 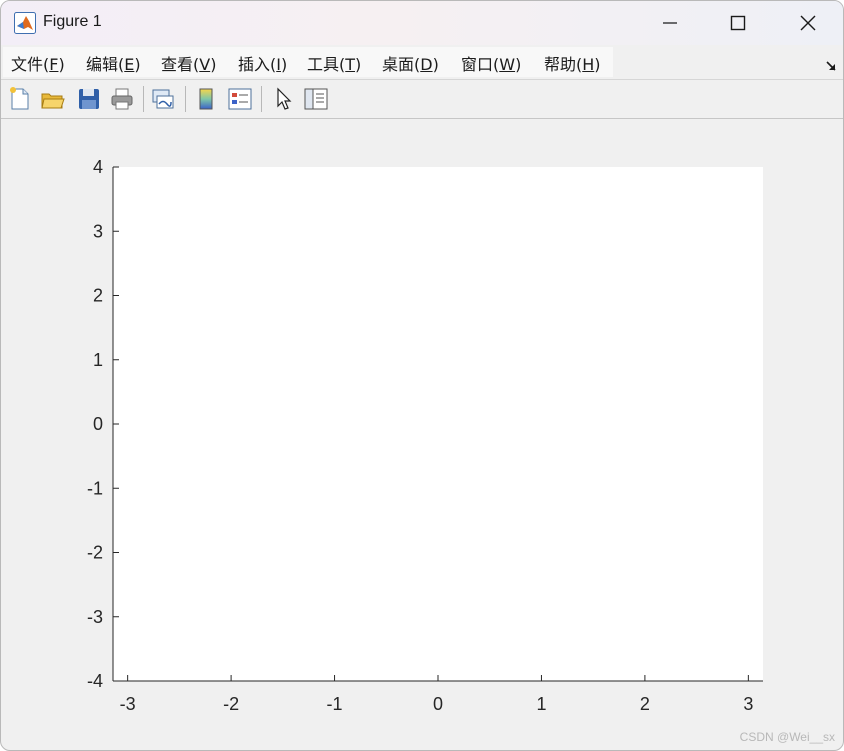 I want to click on x-tick-label: 2, so click(x=645, y=704).